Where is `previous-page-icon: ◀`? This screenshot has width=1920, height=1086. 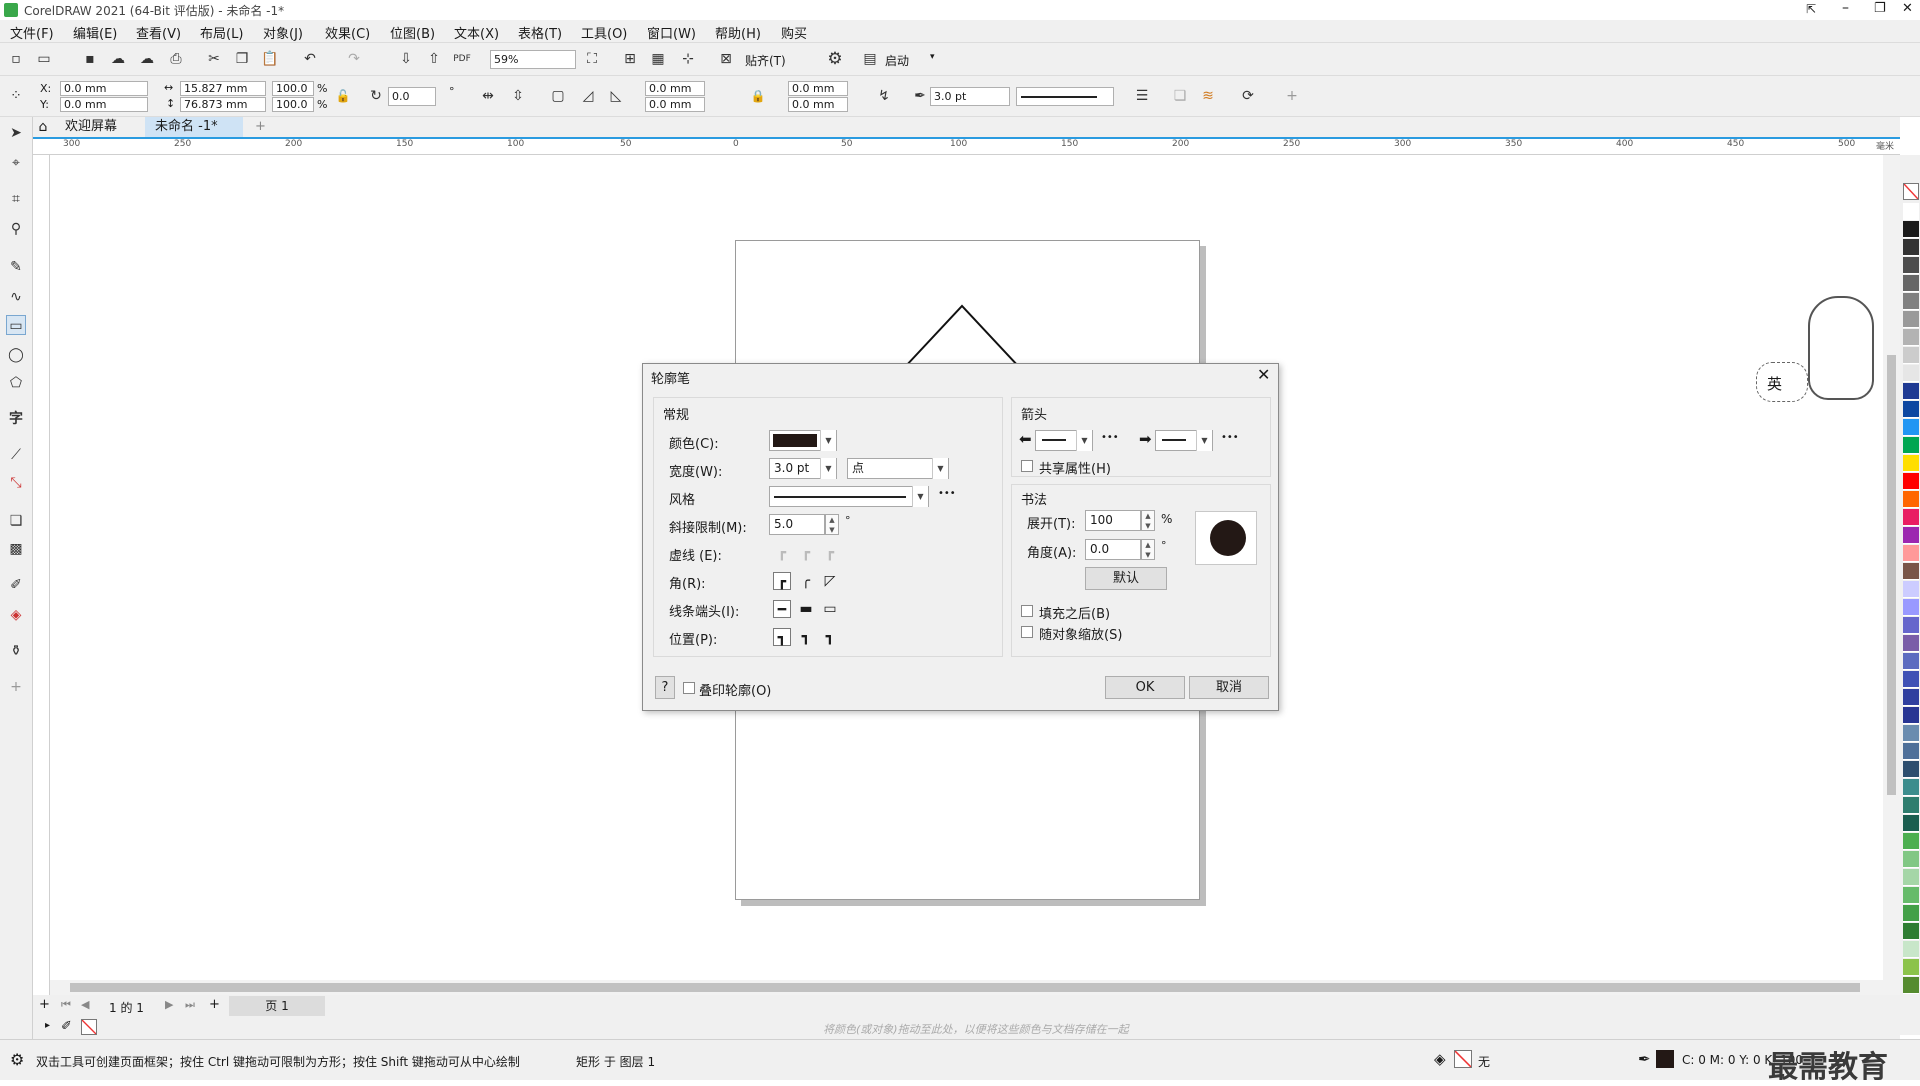
previous-page-icon: ◀ is located at coordinates (85, 1004).